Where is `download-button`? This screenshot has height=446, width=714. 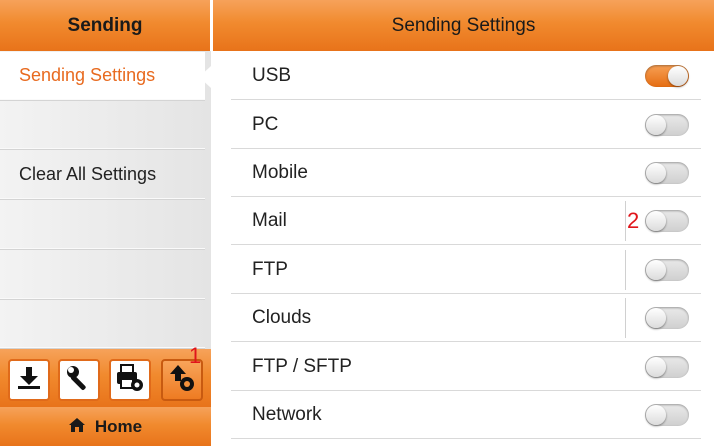 download-button is located at coordinates (29, 380).